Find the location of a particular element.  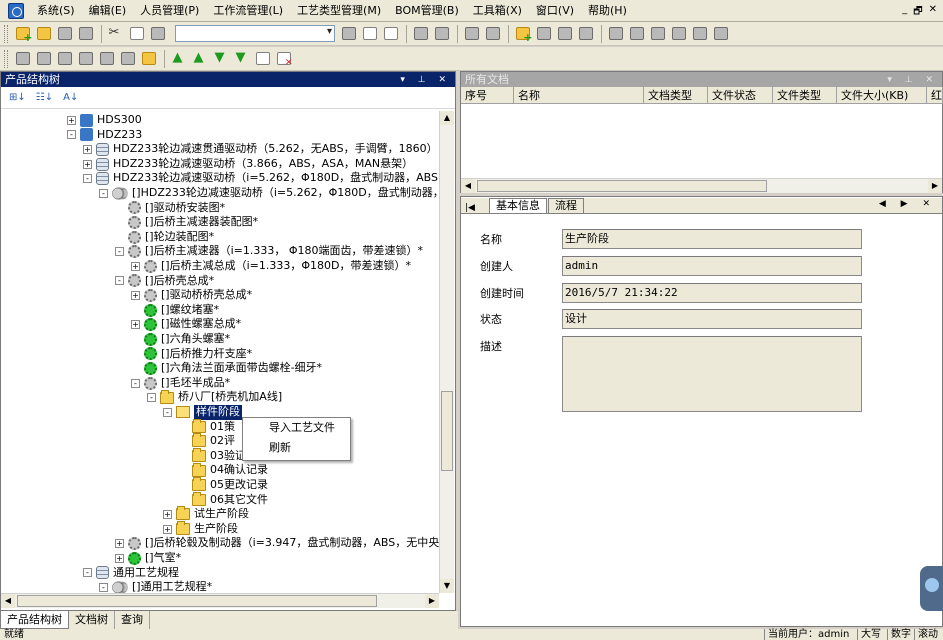

creator-field: admin is located at coordinates (712, 266).